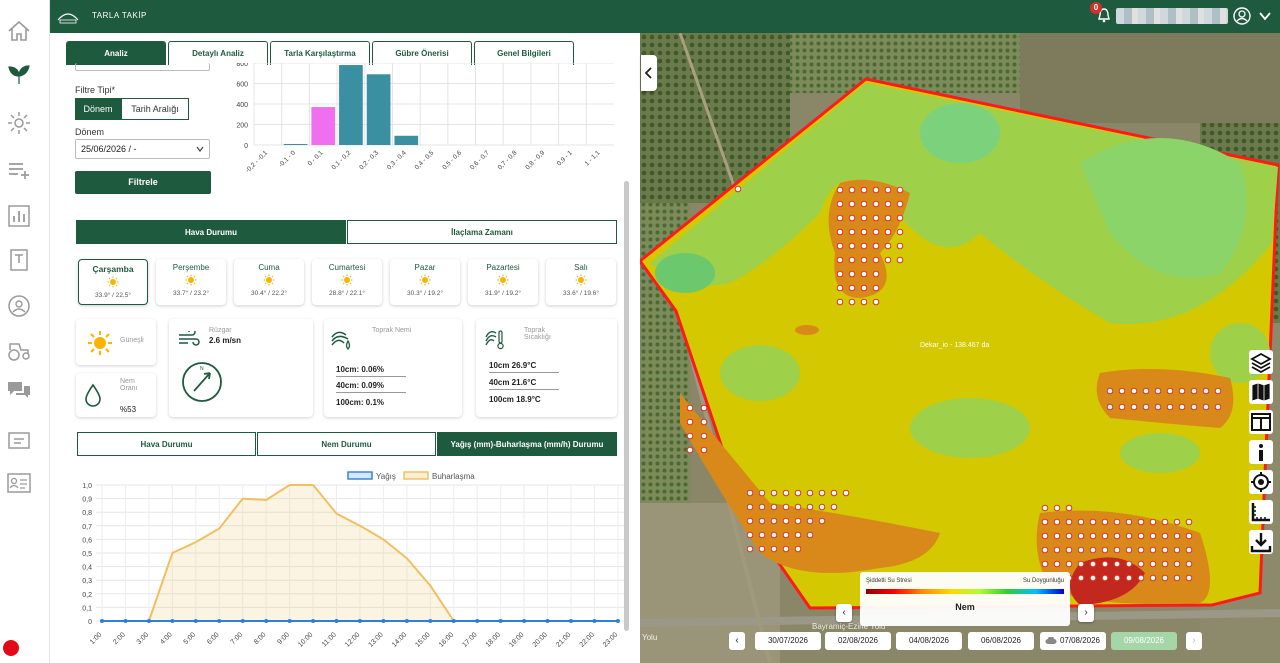  Describe the element at coordinates (218, 53) in the screenshot. I see `tab-detayli-analiz: Detaylı Analiz` at that location.